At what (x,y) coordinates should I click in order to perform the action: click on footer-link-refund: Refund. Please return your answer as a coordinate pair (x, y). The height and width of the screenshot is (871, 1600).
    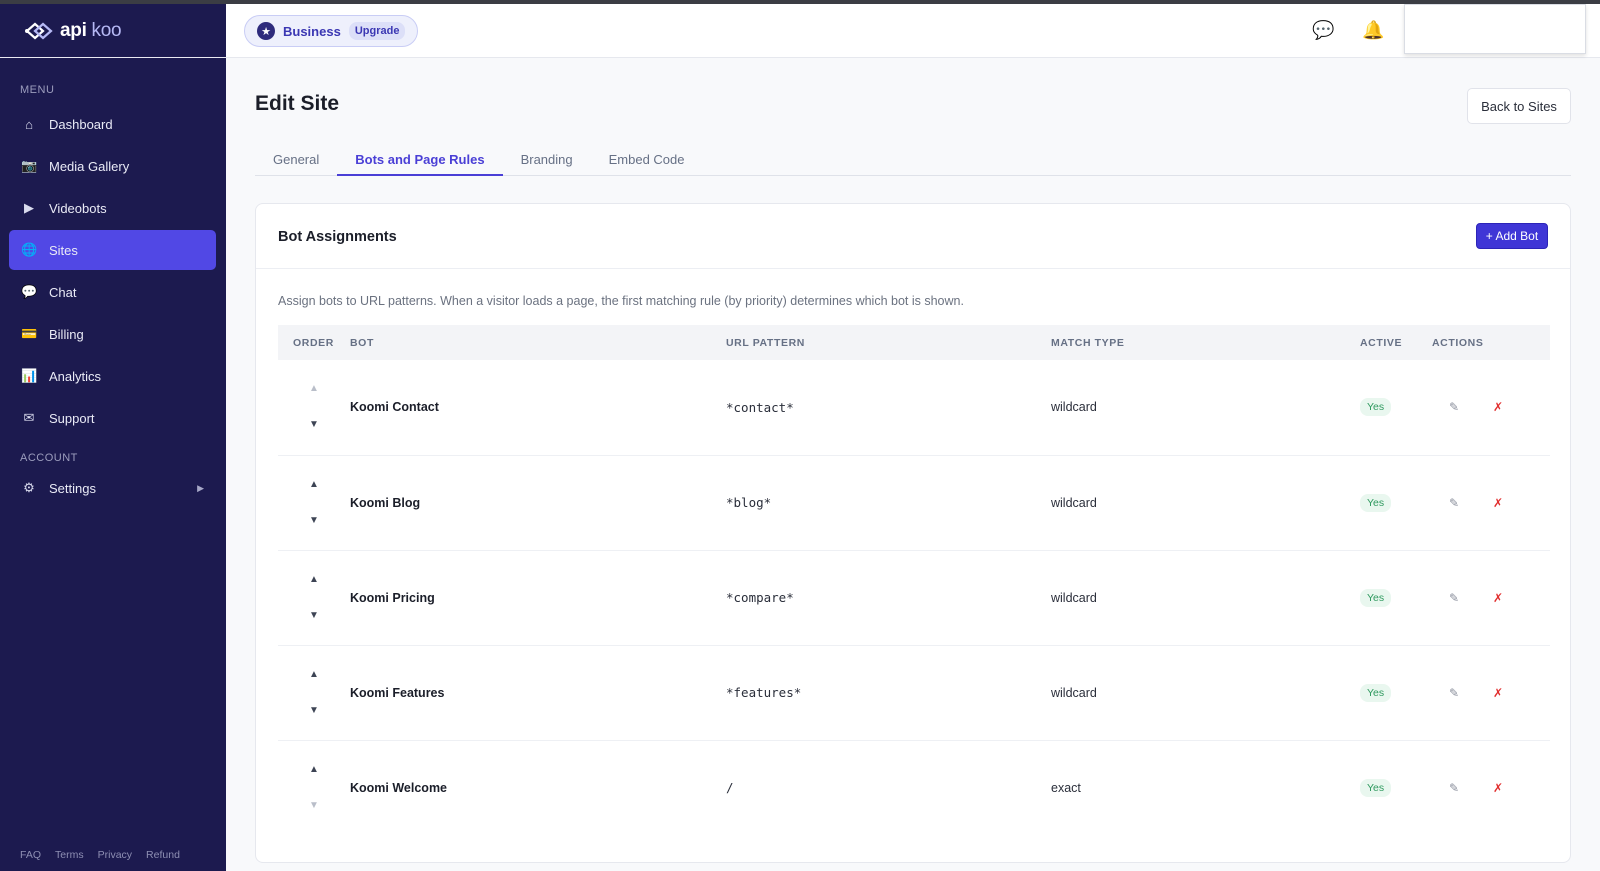
    Looking at the image, I should click on (163, 855).